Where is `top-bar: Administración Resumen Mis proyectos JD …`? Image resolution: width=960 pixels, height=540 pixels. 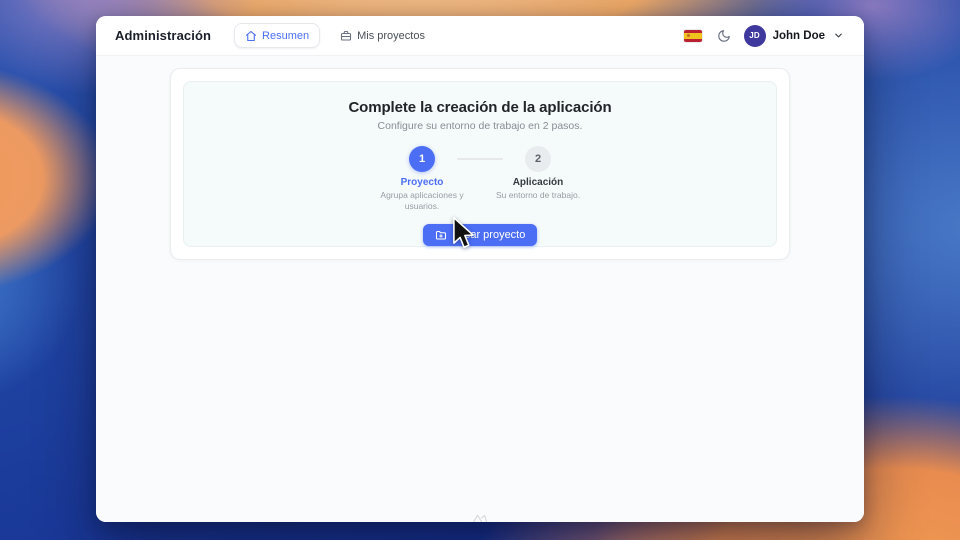 top-bar: Administración Resumen Mis proyectos JD … is located at coordinates (480, 36).